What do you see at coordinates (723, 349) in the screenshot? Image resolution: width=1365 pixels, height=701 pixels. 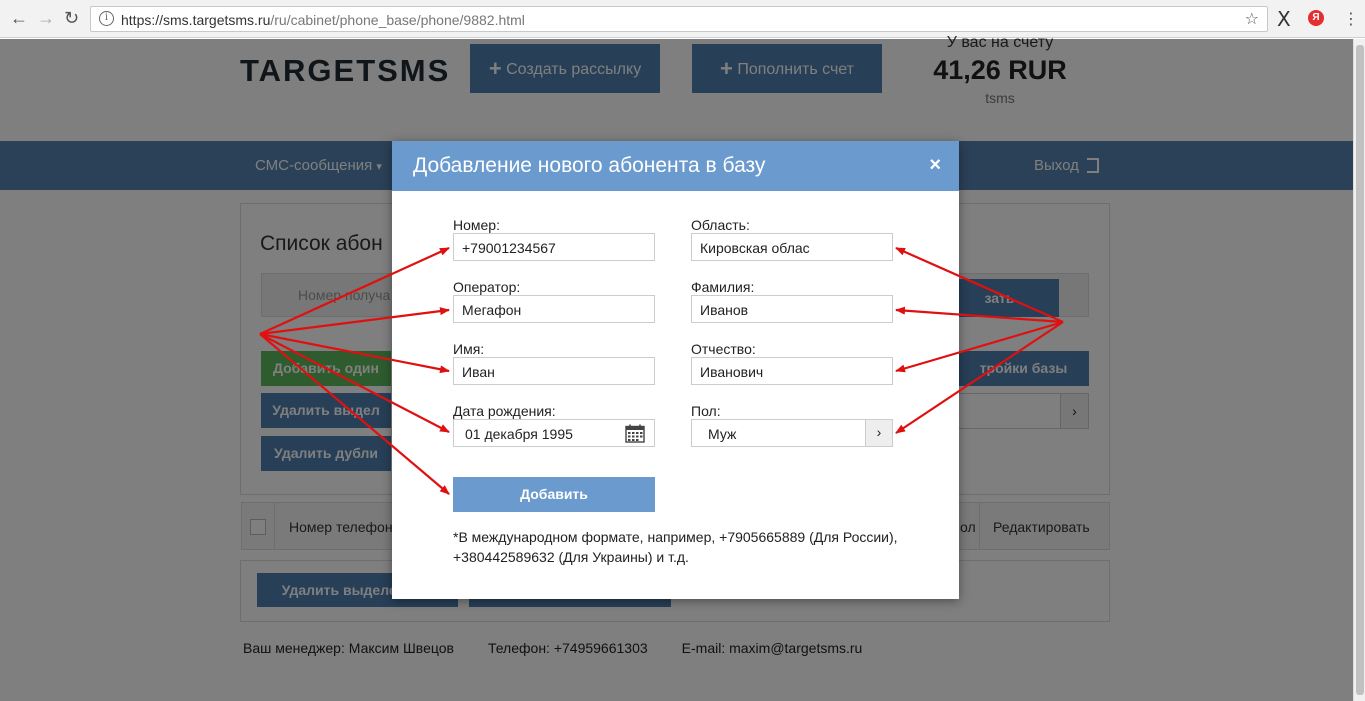 I see `patronymic-label: Отчество:` at bounding box center [723, 349].